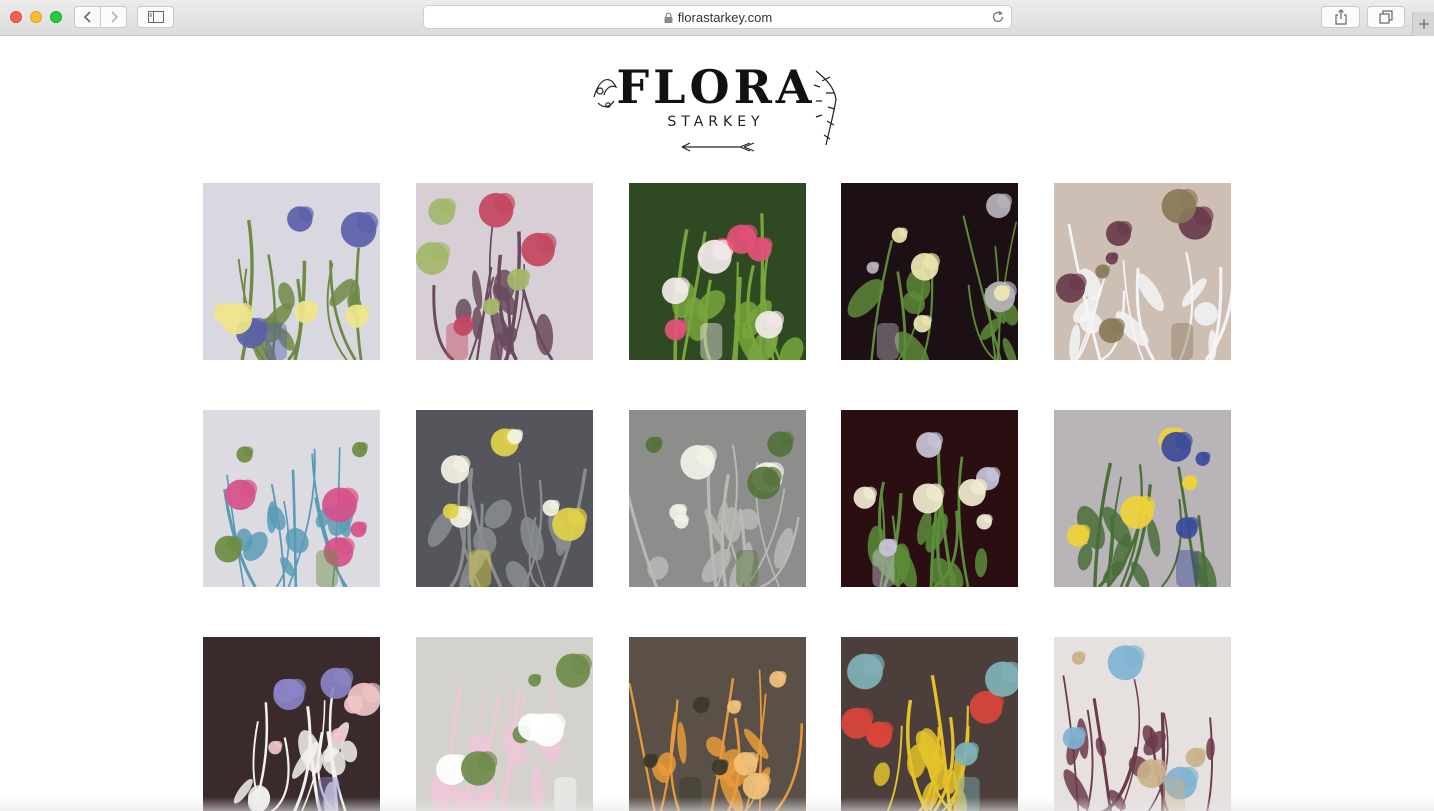  I want to click on plus-icon, so click(1423, 24).